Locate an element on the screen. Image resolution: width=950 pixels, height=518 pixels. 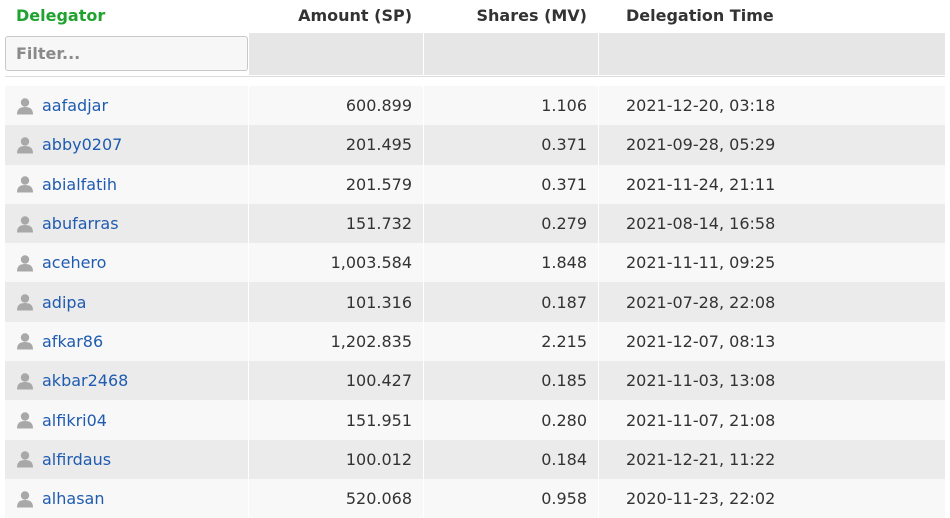
delegation-time-cell: 2021-11-11, 09:25 is located at coordinates (772, 263).